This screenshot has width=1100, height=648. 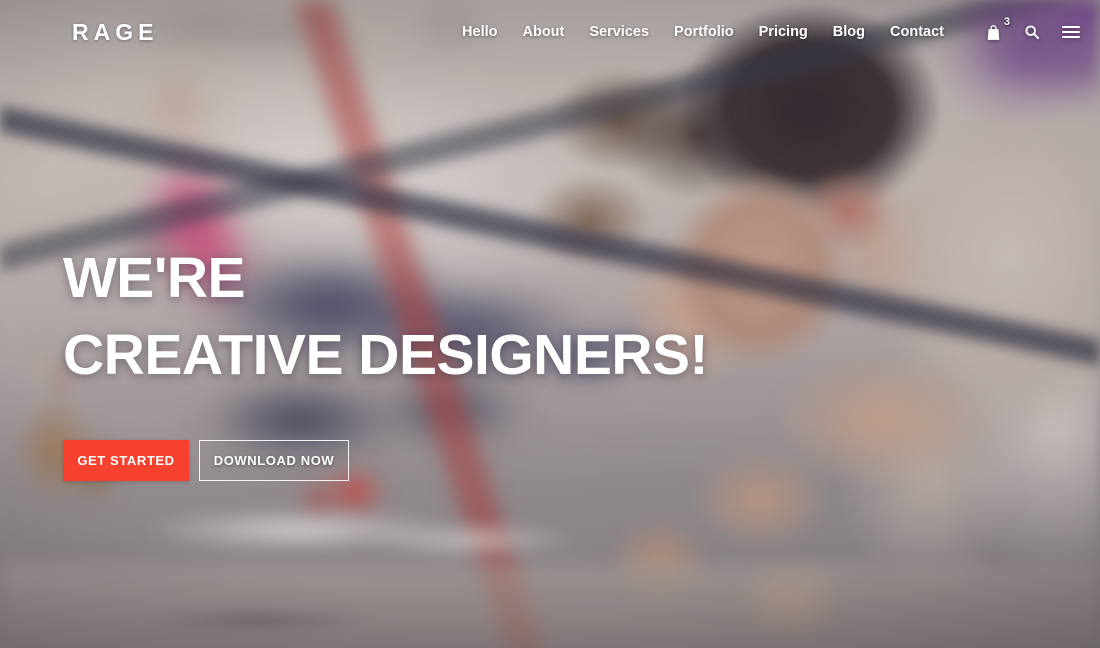 What do you see at coordinates (704, 32) in the screenshot?
I see `nav-item-portfolio: Portfolio` at bounding box center [704, 32].